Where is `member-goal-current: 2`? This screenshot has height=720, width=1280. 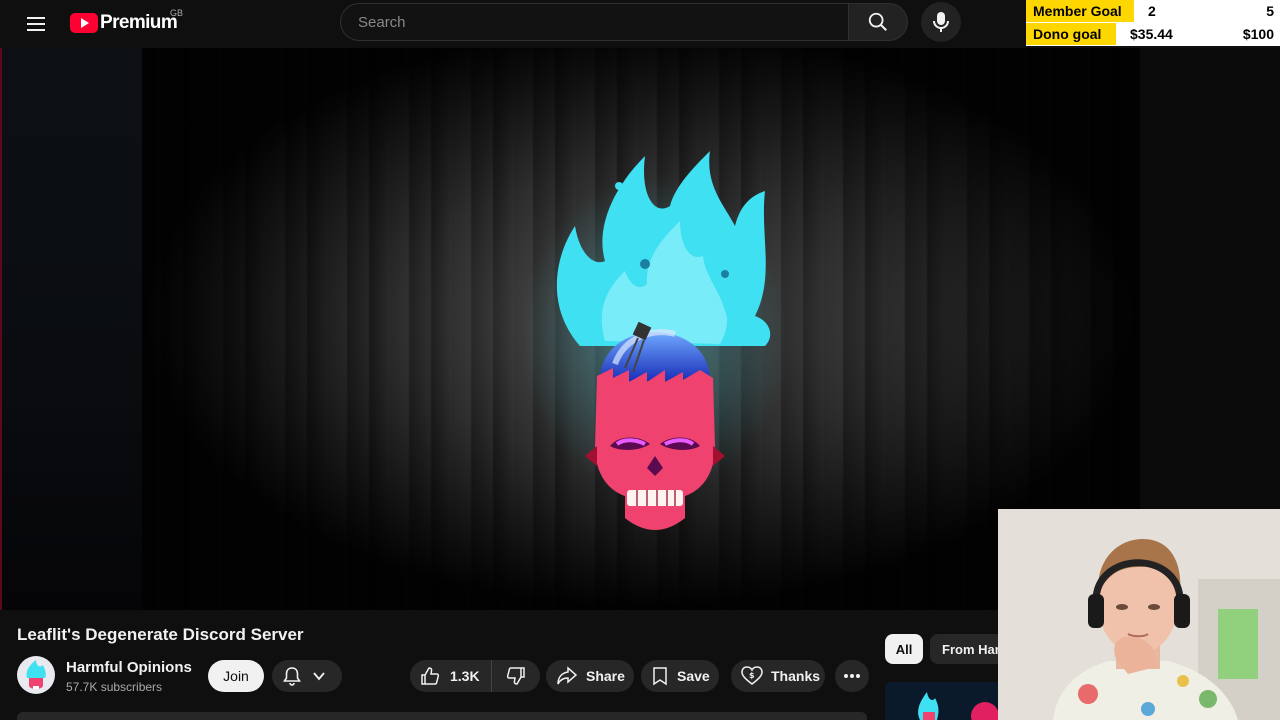 member-goal-current: 2 is located at coordinates (1152, 11).